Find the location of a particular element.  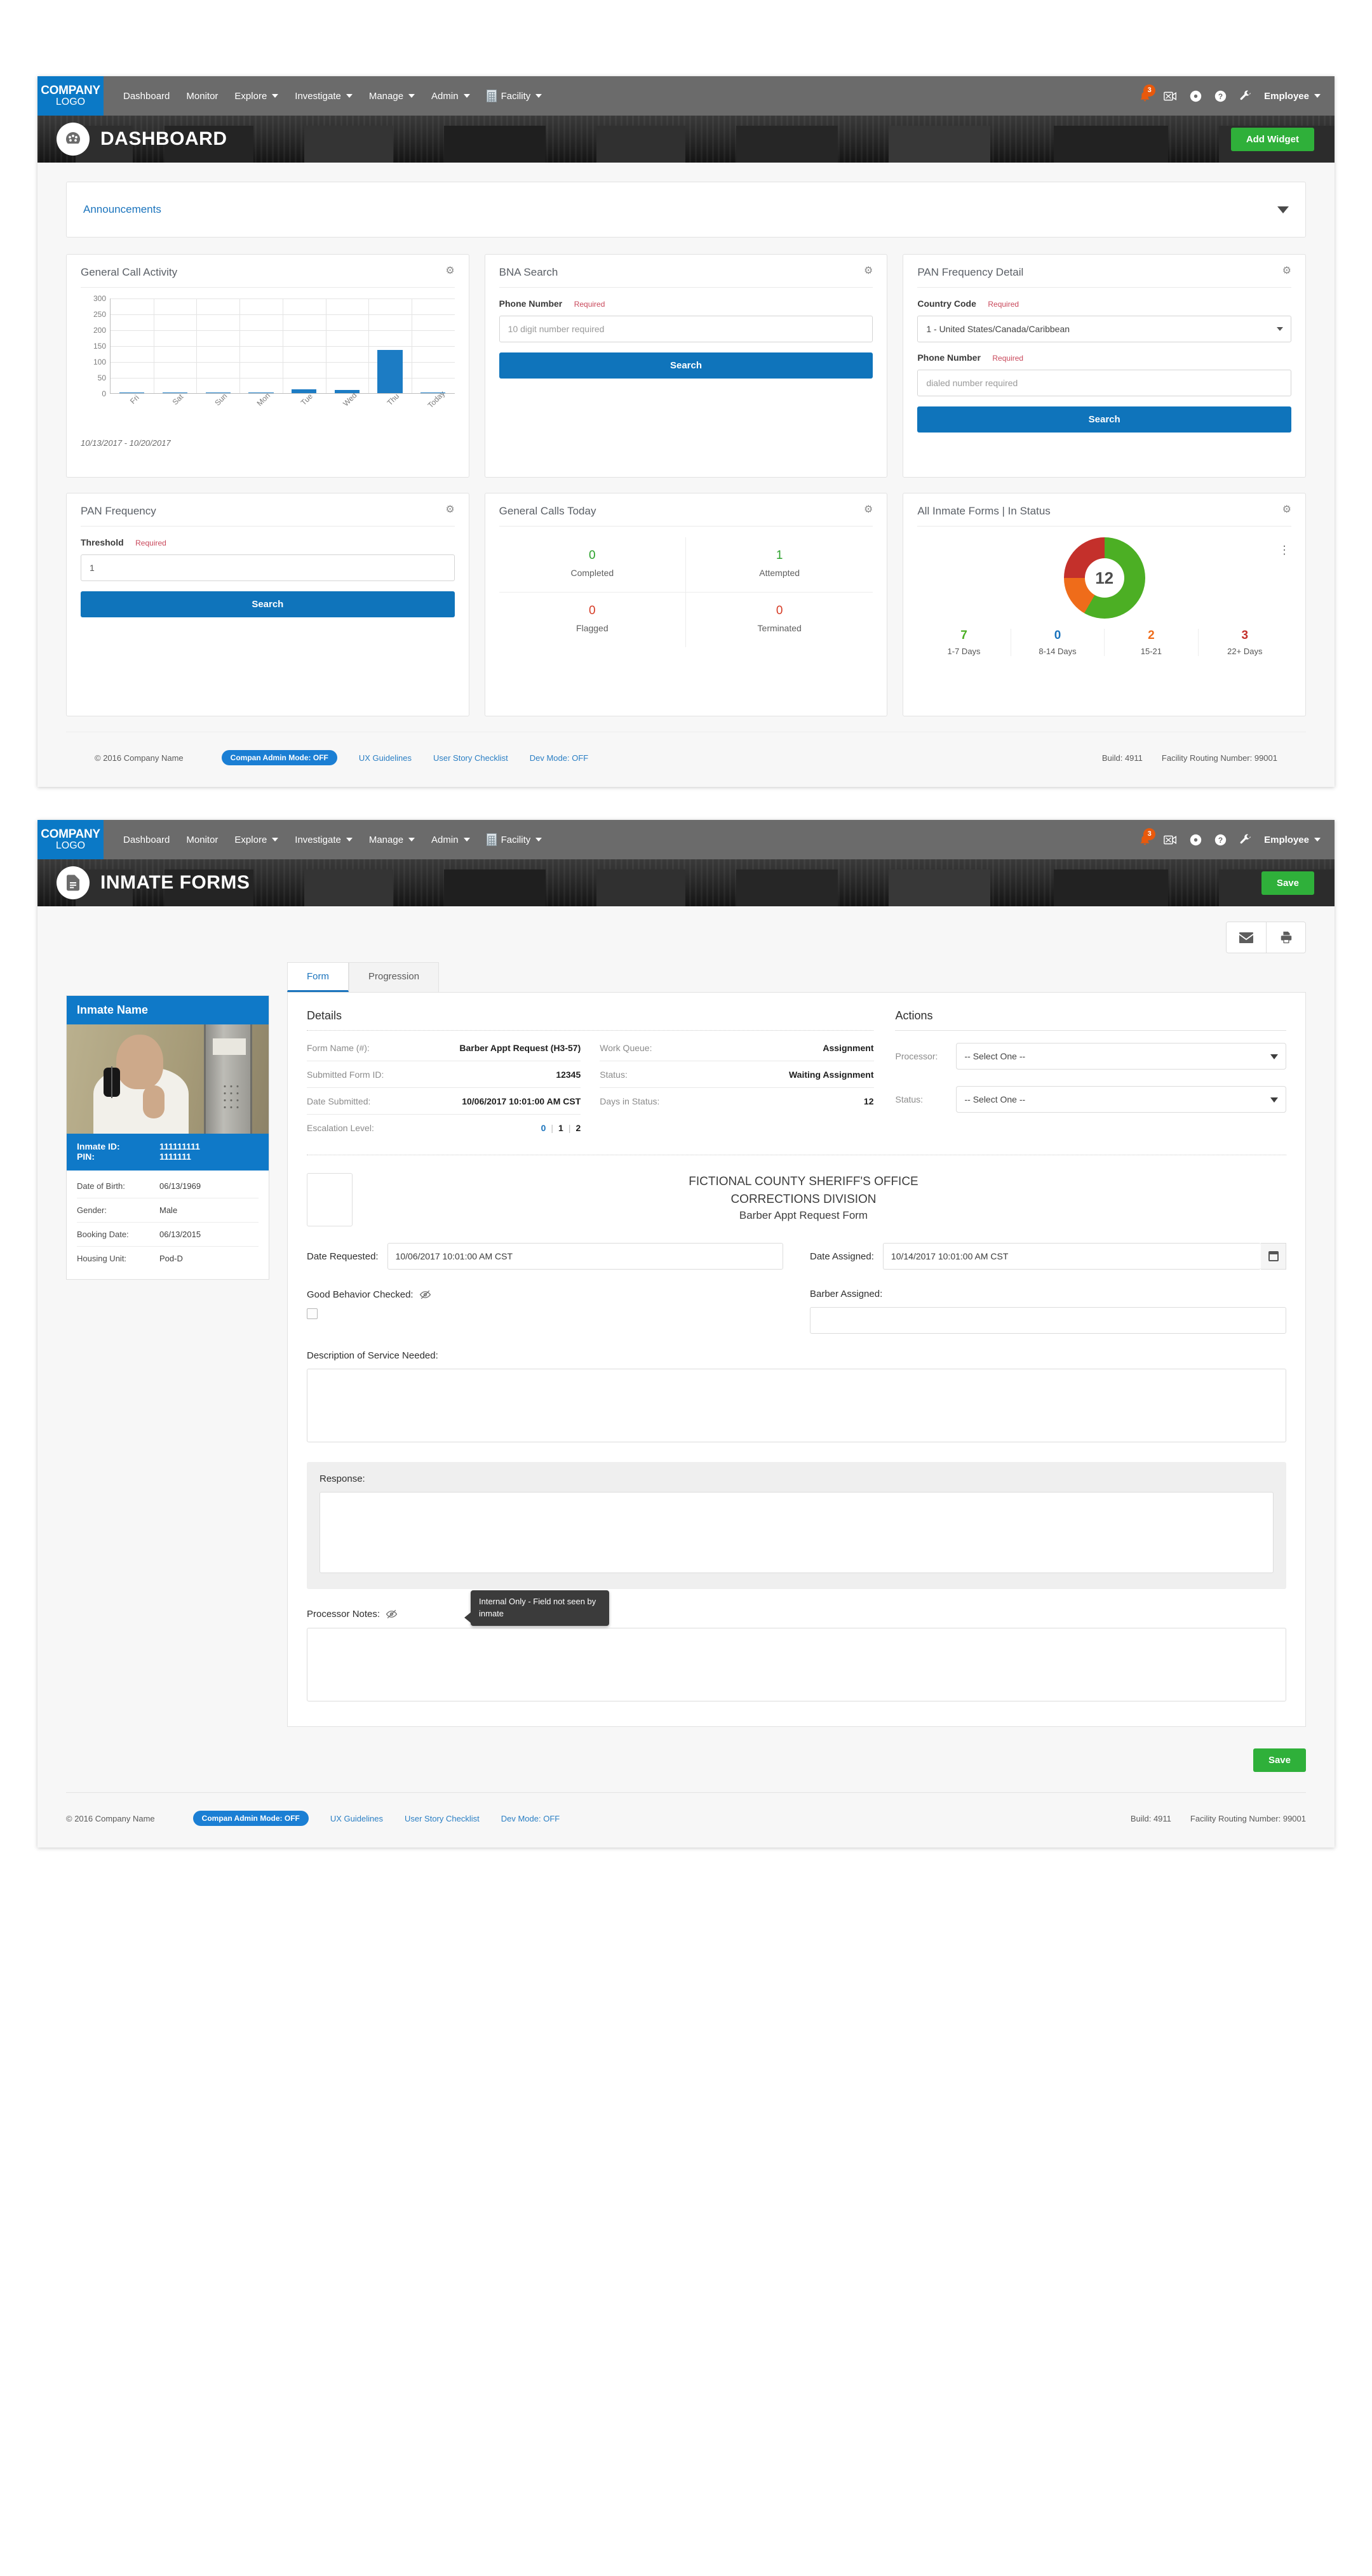

bna-search-button: Search is located at coordinates (686, 365).